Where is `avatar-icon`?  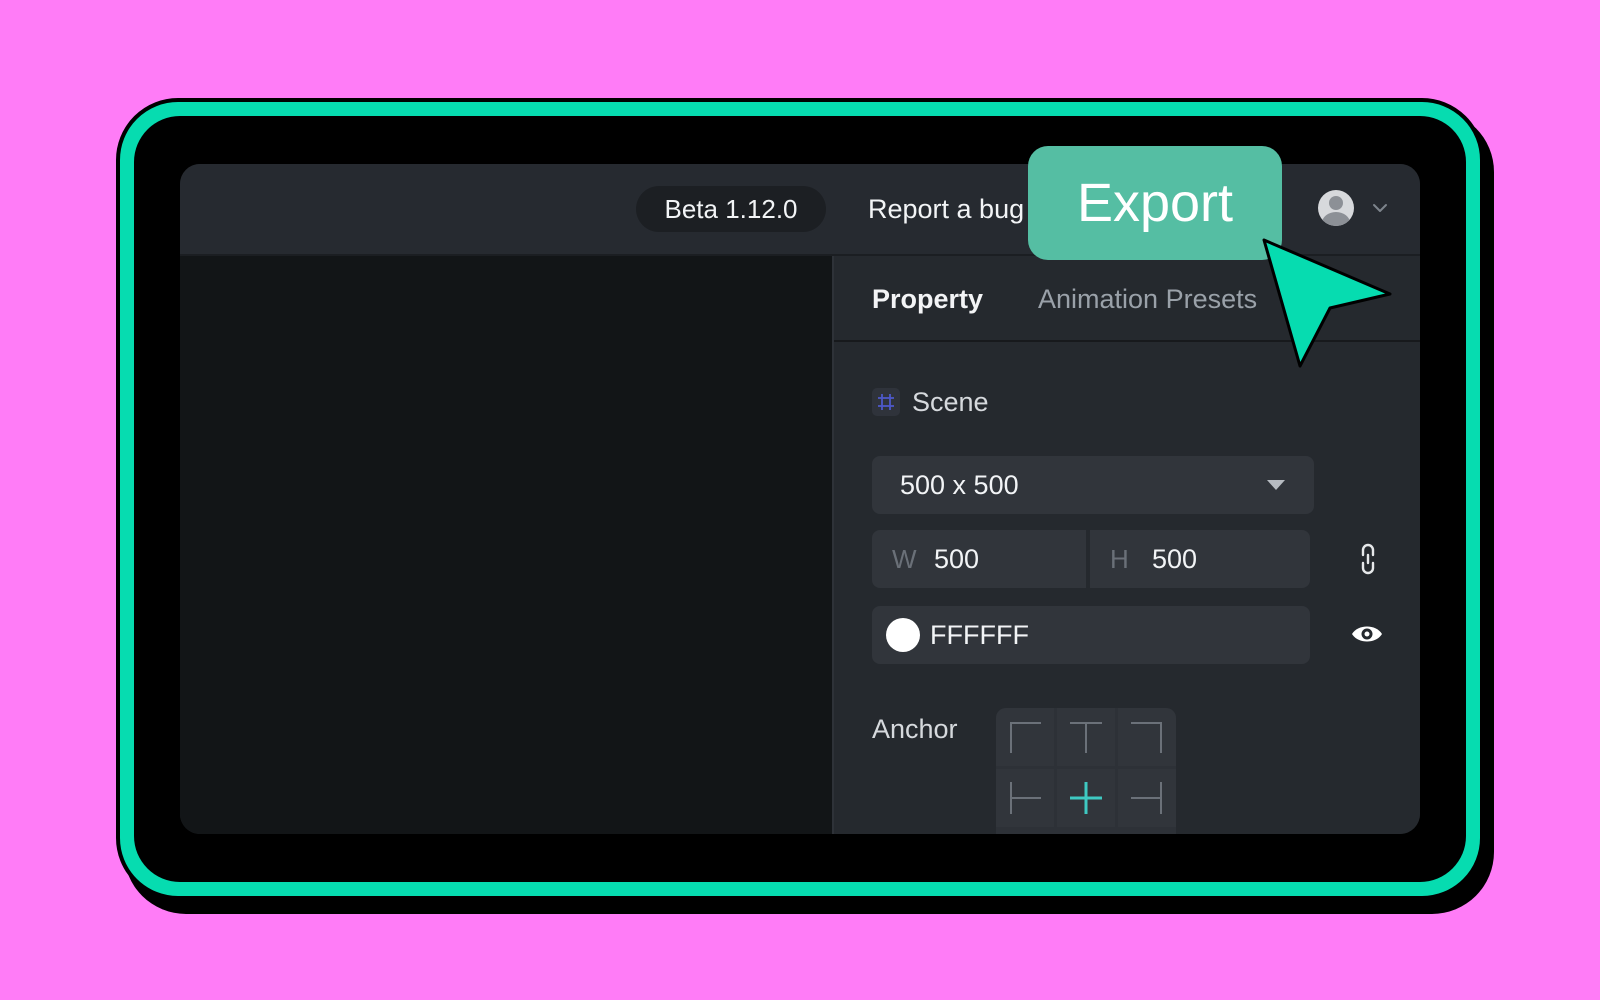
avatar-icon is located at coordinates (1336, 208).